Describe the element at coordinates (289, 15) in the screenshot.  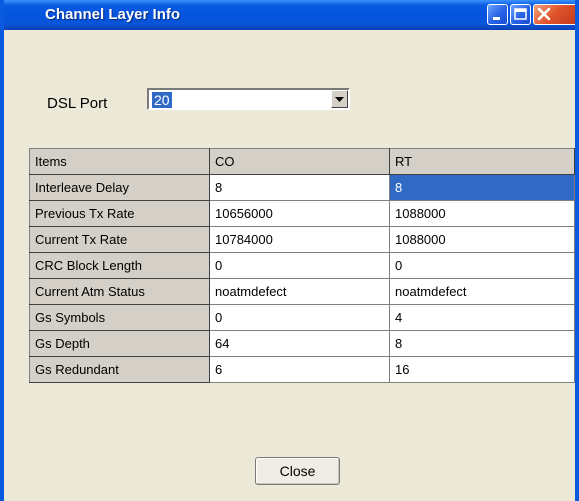
I see `title-bar: Channel Layer Info` at that location.